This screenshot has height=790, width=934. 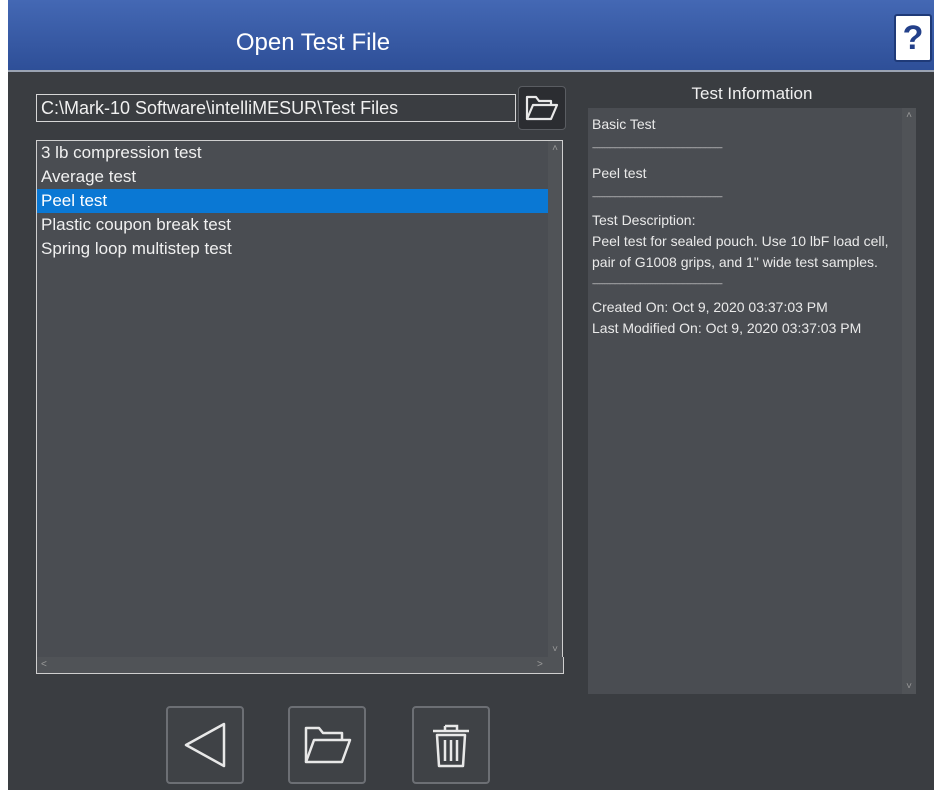 I want to click on open-file-button, so click(x=327, y=745).